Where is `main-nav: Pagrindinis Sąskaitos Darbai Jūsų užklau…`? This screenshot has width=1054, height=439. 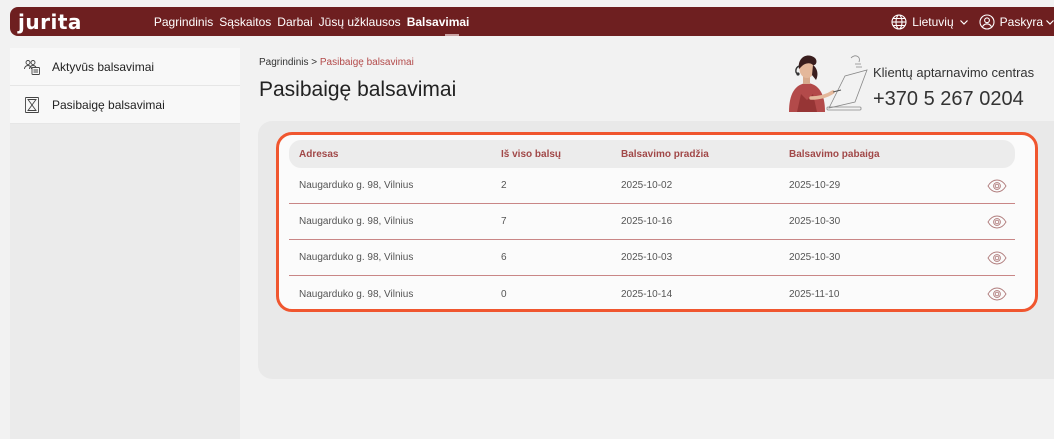 main-nav: Pagrindinis Sąskaitos Darbai Jūsų užklau… is located at coordinates (315, 21).